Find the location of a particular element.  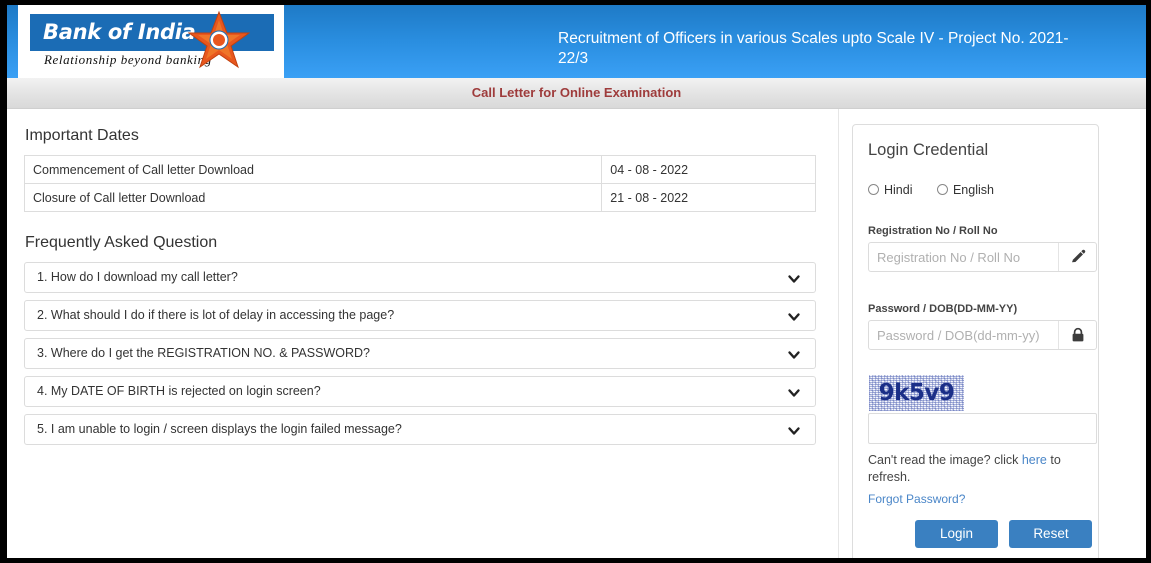

faq-title: Frequently Asked Question is located at coordinates (121, 242).